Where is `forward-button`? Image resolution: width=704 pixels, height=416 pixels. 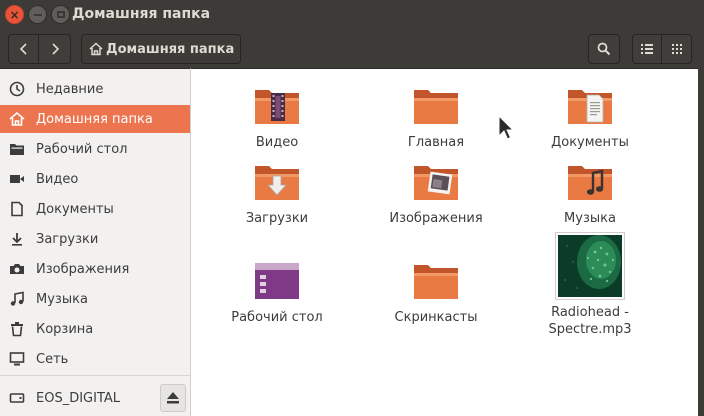 forward-button is located at coordinates (54, 49).